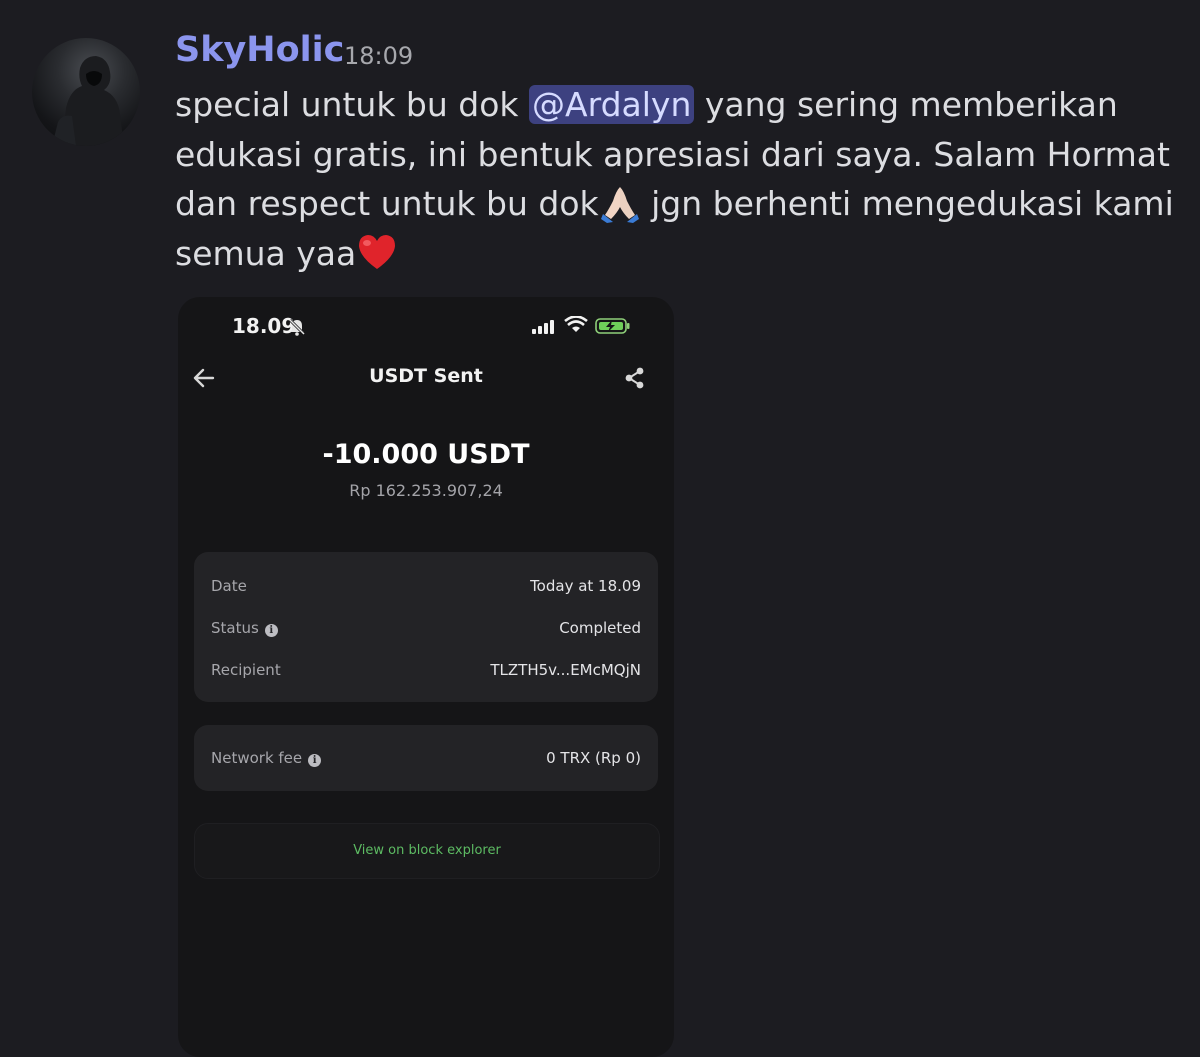 Image resolution: width=1200 pixels, height=1057 pixels. What do you see at coordinates (593, 758) in the screenshot?
I see `fee-value: 0 TRX (Rp 0)` at bounding box center [593, 758].